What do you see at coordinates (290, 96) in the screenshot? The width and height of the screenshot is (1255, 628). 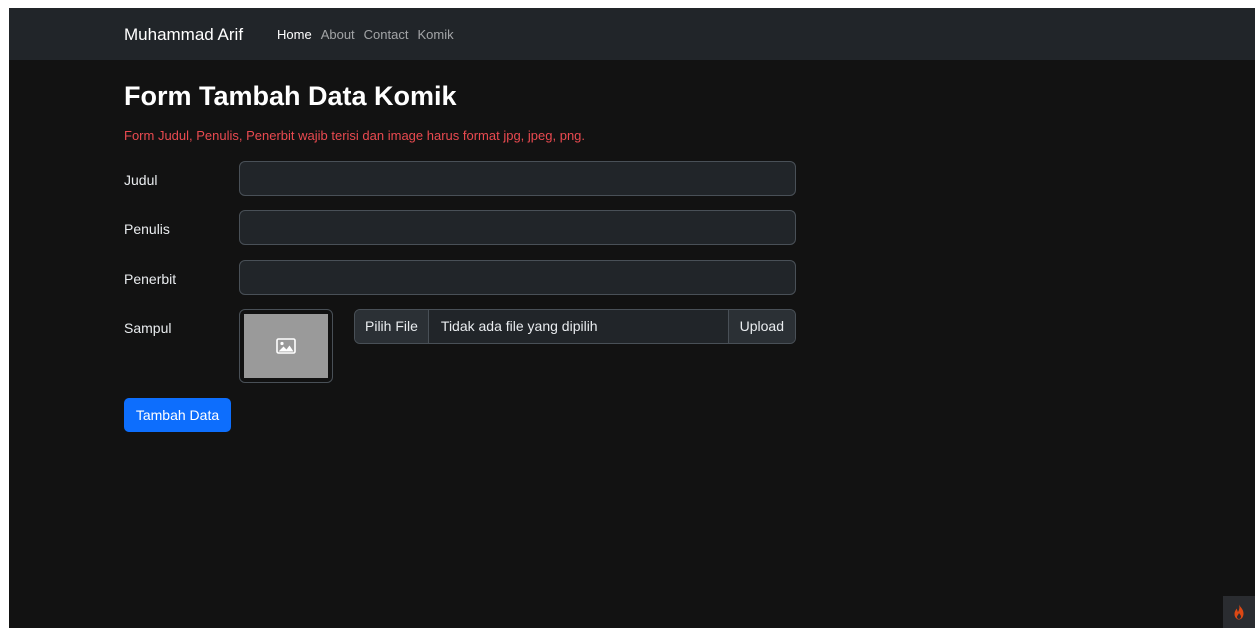 I see `page-title: Form Tambah Data Komik` at bounding box center [290, 96].